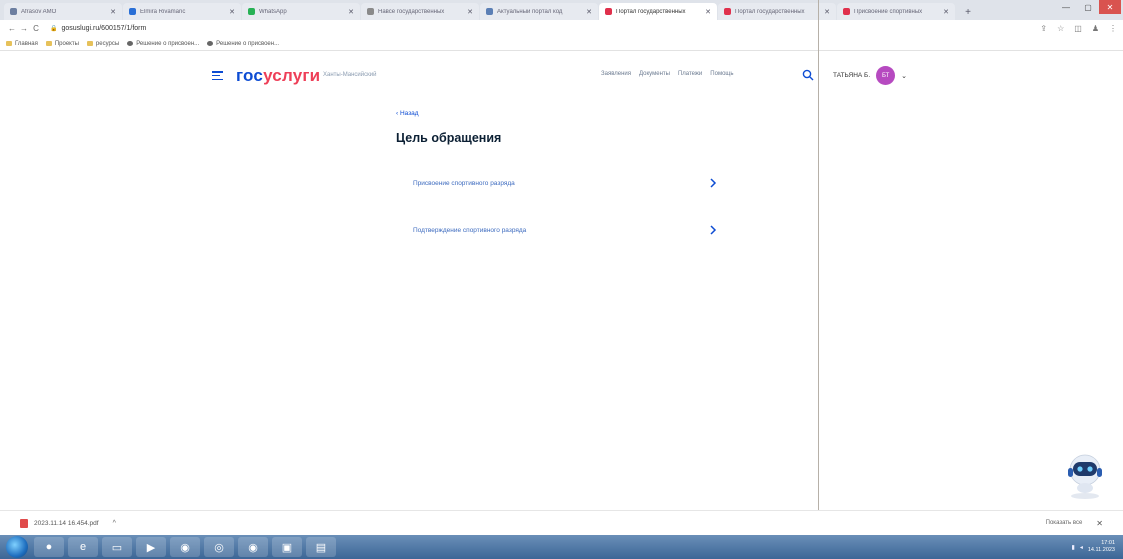 The image size is (1123, 559). I want to click on tab-label: WhatsApp, so click(273, 11).